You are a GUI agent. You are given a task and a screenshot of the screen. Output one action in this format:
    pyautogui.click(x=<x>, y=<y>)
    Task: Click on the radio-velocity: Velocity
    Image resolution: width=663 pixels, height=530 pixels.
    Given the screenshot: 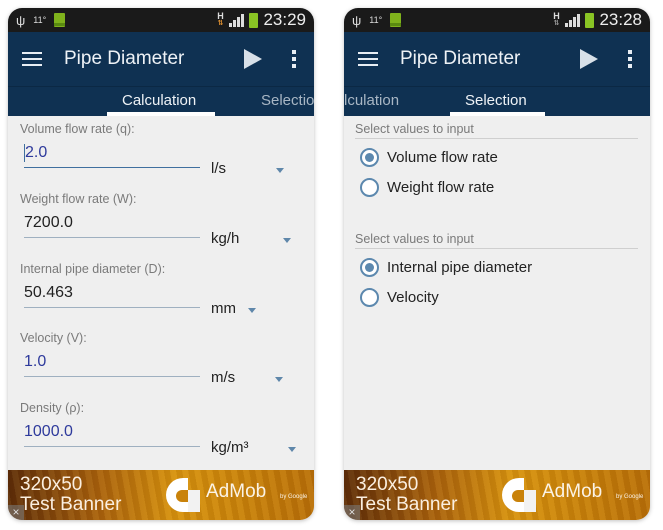 What is the action you would take?
    pyautogui.click(x=399, y=297)
    